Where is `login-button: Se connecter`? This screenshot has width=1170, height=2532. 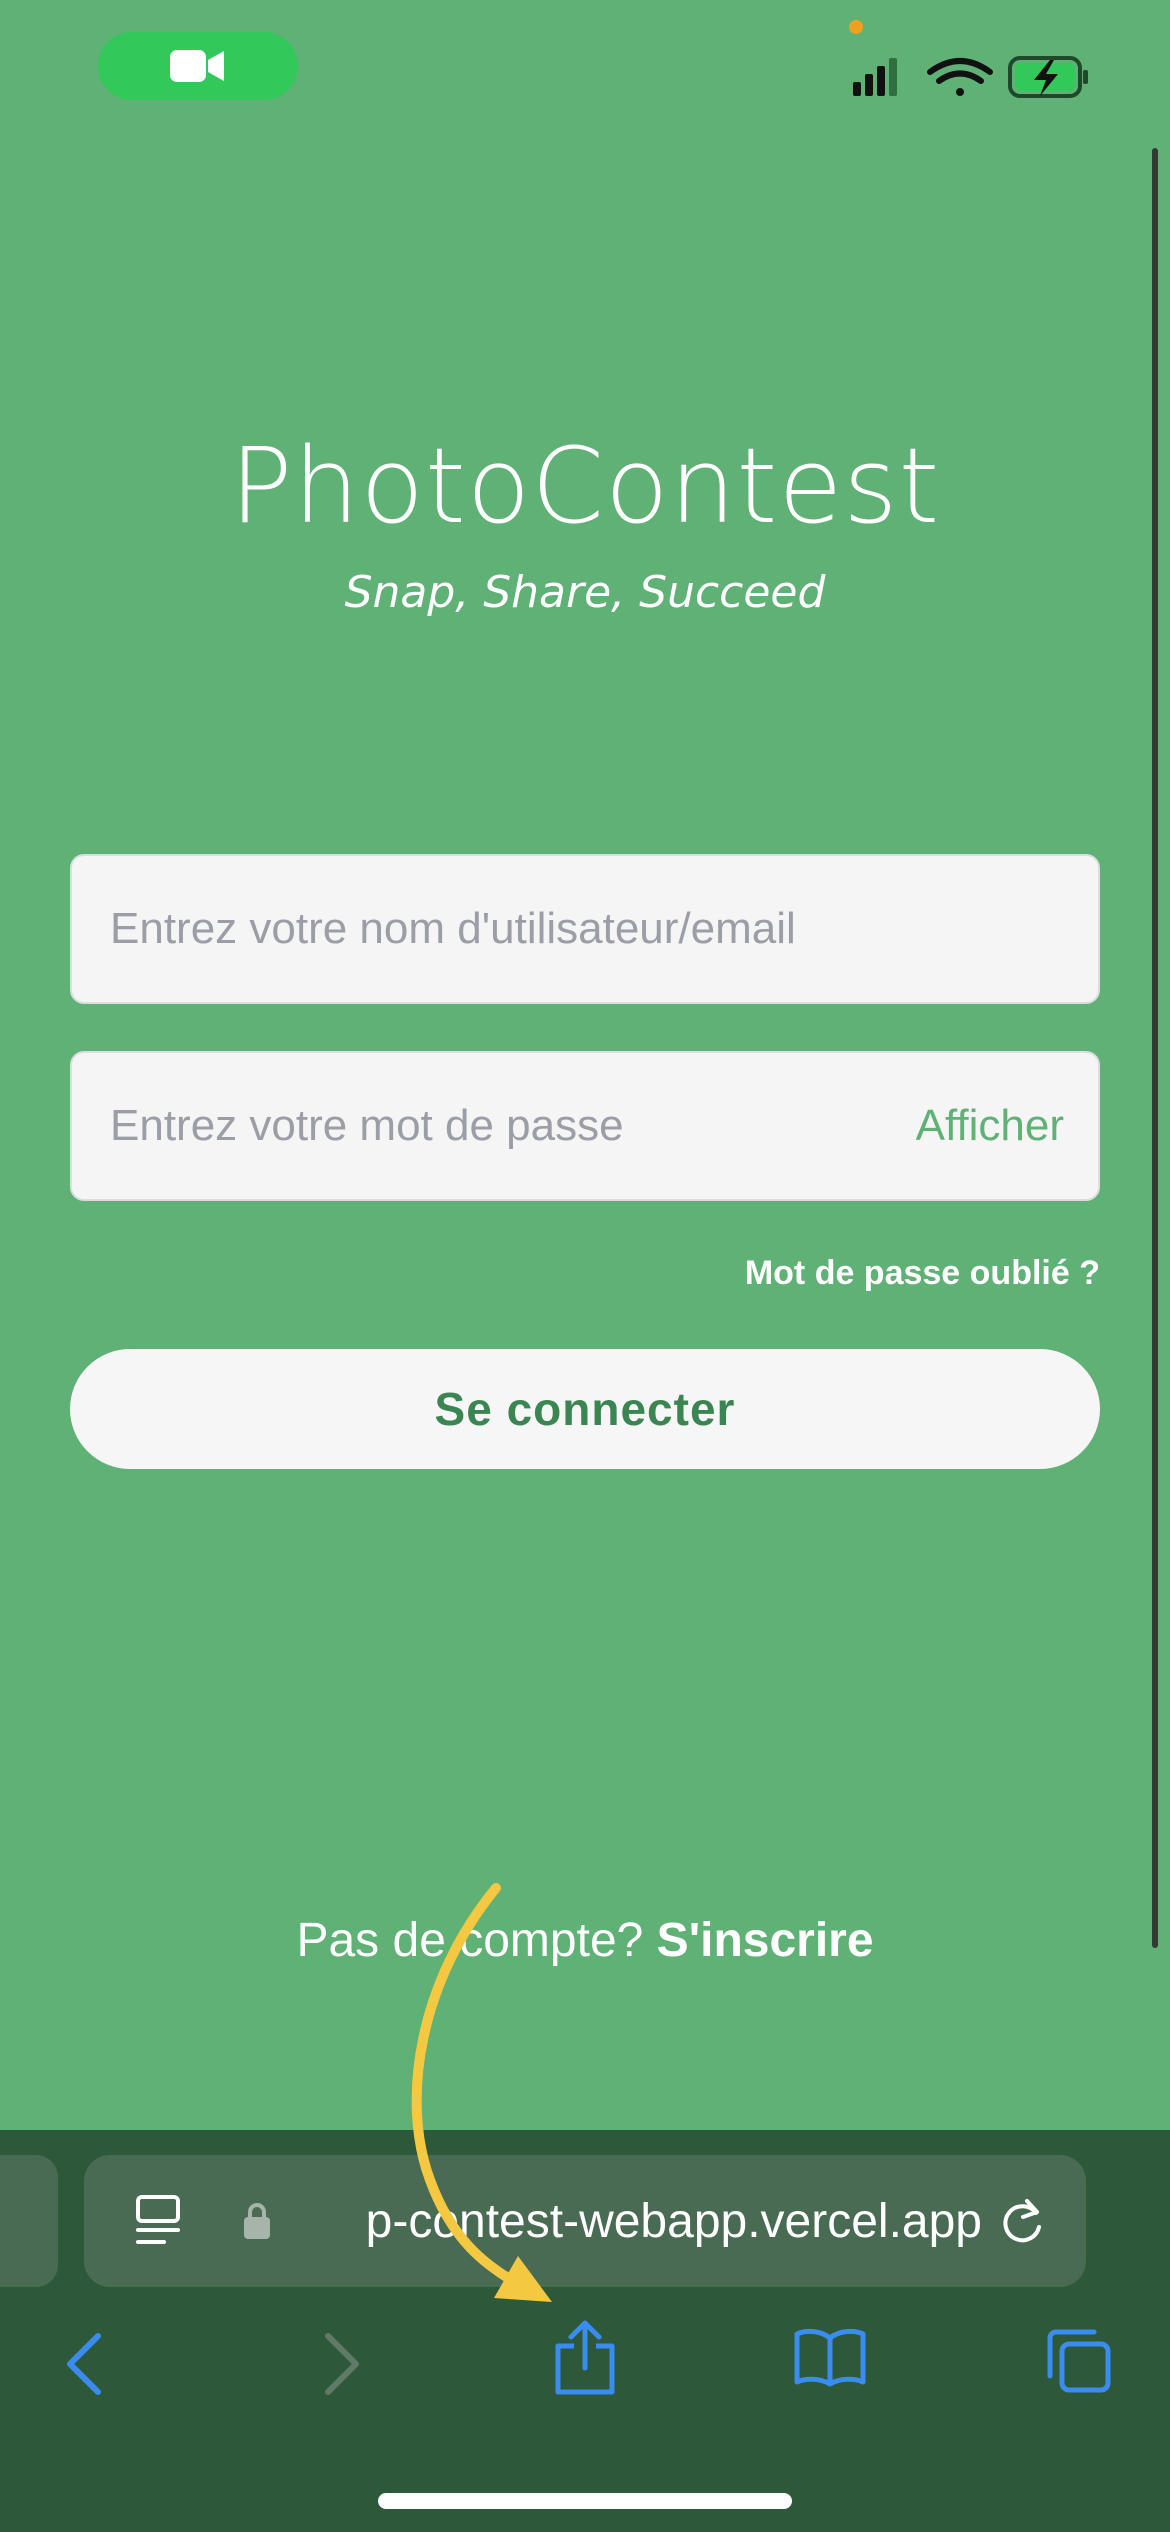 login-button: Se connecter is located at coordinates (585, 1409).